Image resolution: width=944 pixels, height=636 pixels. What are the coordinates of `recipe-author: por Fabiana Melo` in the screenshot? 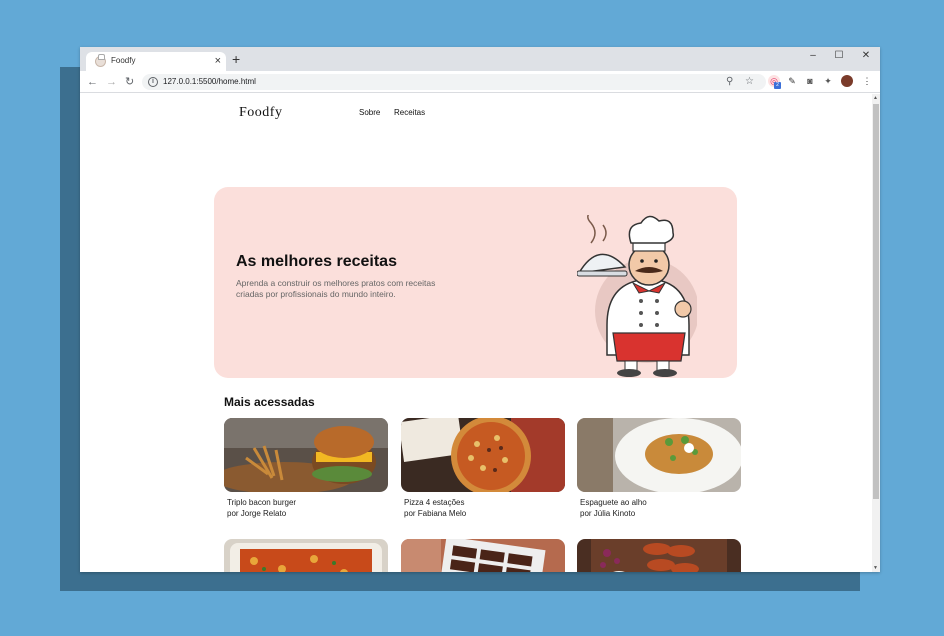 It's located at (435, 513).